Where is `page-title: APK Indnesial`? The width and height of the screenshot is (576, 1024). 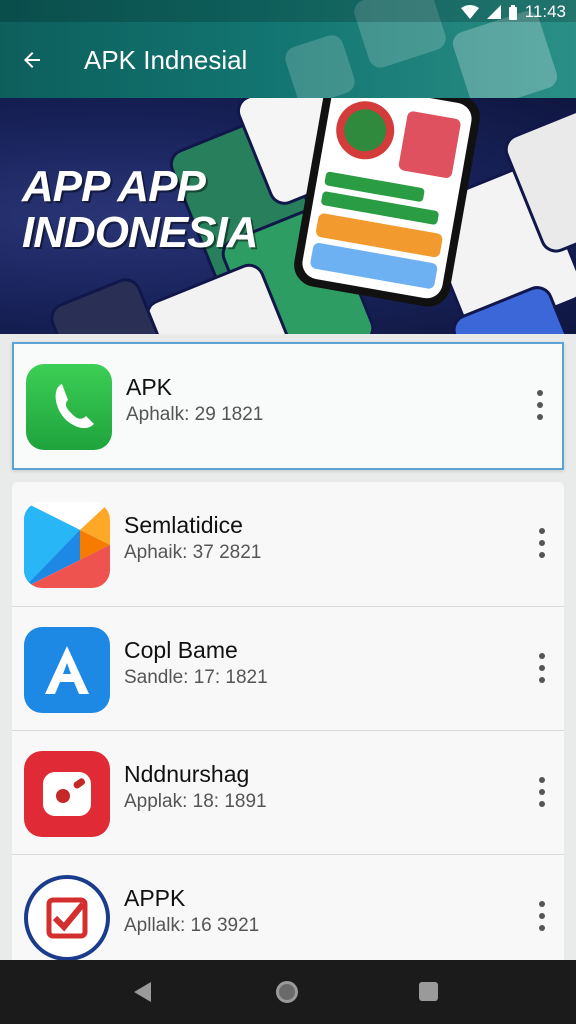
page-title: APK Indnesial is located at coordinates (166, 60).